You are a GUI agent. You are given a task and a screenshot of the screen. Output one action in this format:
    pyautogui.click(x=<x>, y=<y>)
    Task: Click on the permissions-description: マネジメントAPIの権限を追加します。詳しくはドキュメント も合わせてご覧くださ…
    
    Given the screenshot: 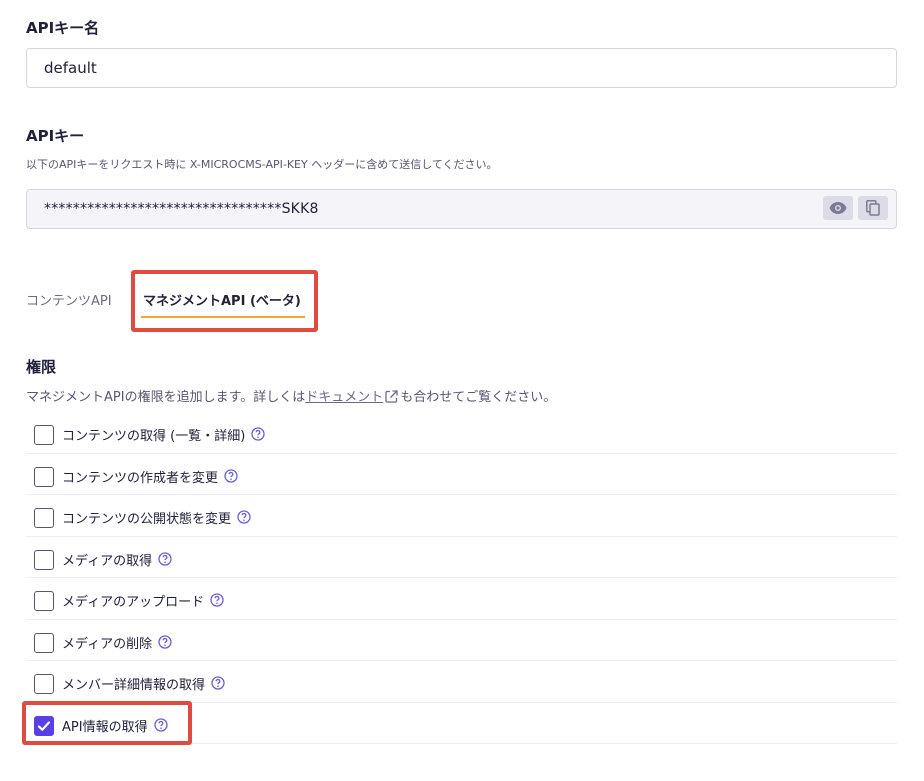 What is the action you would take?
    pyautogui.click(x=291, y=395)
    